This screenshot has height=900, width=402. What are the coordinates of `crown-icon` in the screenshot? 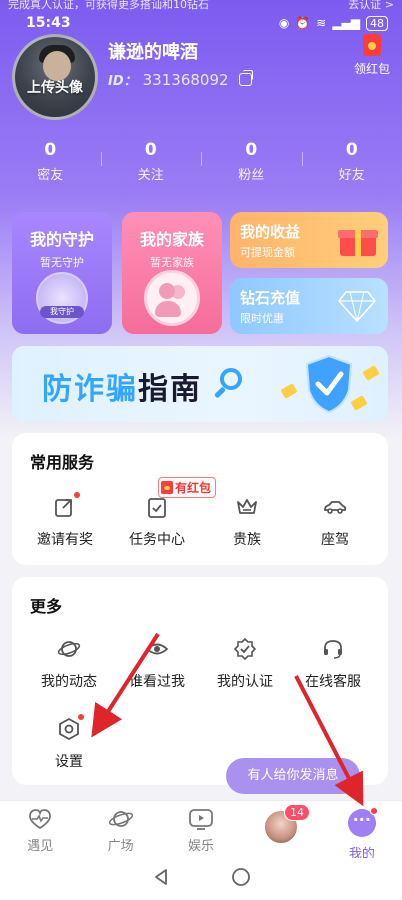 It's located at (247, 507).